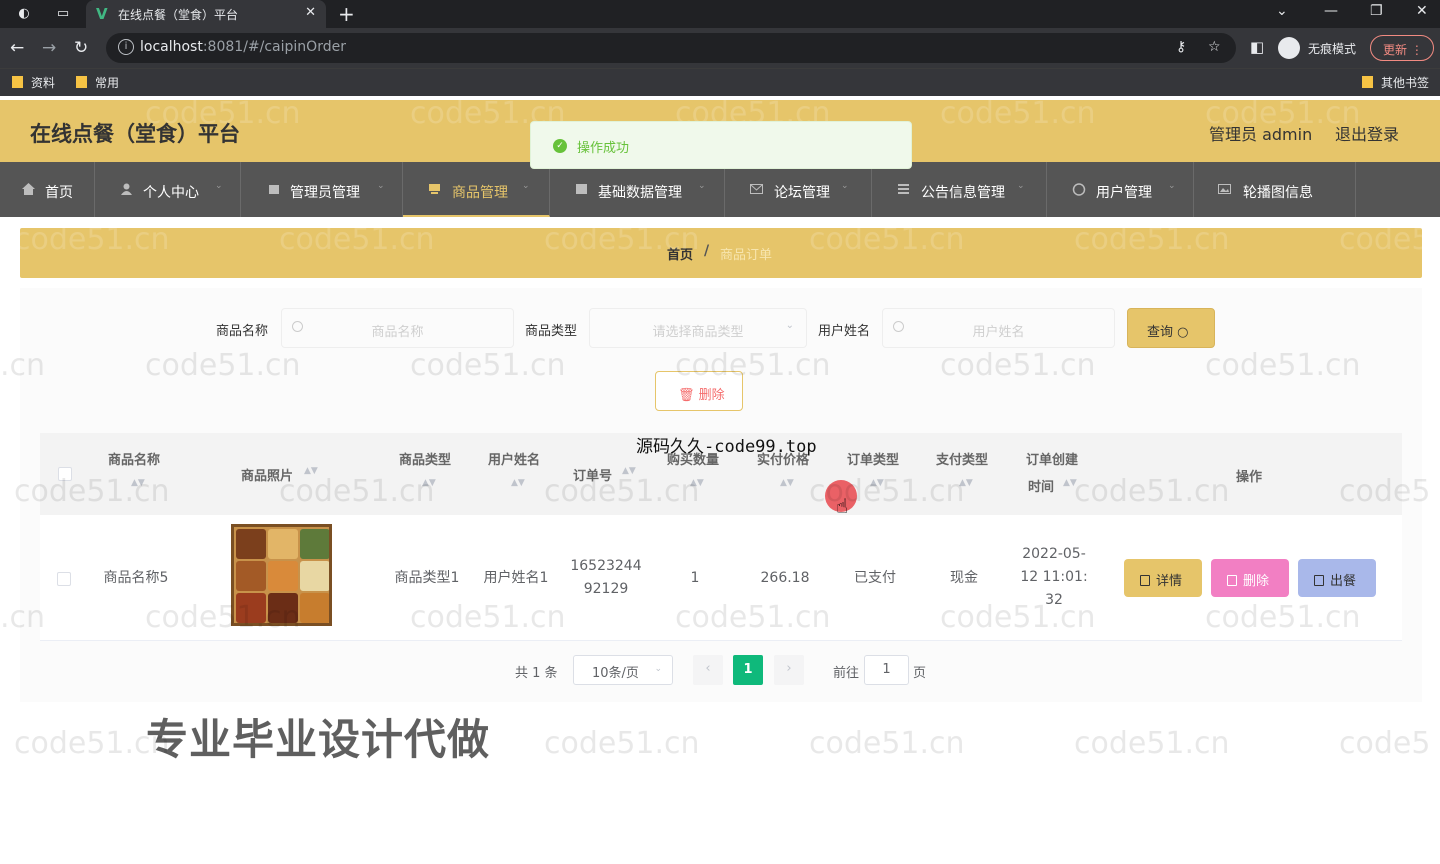  I want to click on folder-icon, so click(81, 82).